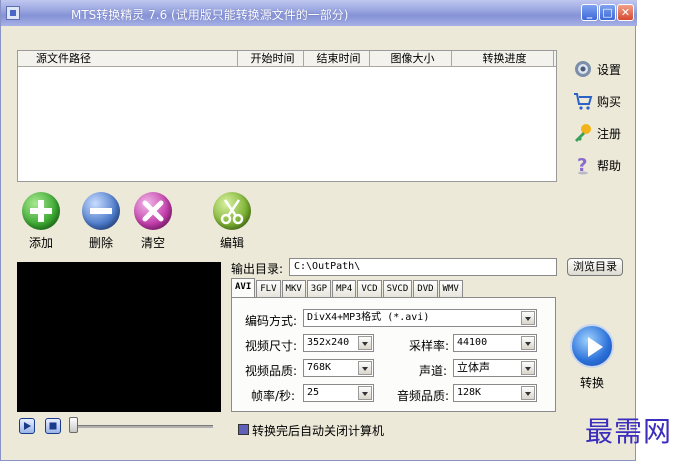 The image size is (696, 461). Describe the element at coordinates (338, 368) in the screenshot. I see `video-quality-select: 768K` at that location.